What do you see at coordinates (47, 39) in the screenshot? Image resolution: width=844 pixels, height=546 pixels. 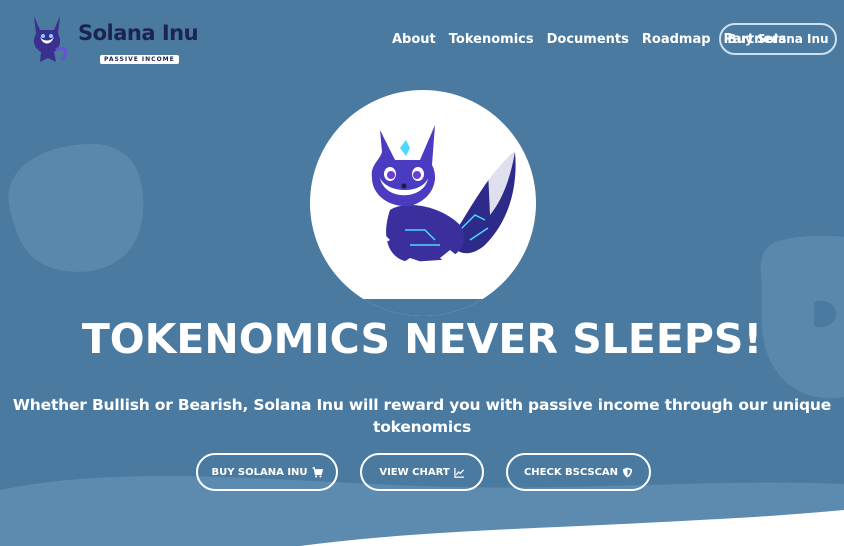 I see `fox-logo-icon` at bounding box center [47, 39].